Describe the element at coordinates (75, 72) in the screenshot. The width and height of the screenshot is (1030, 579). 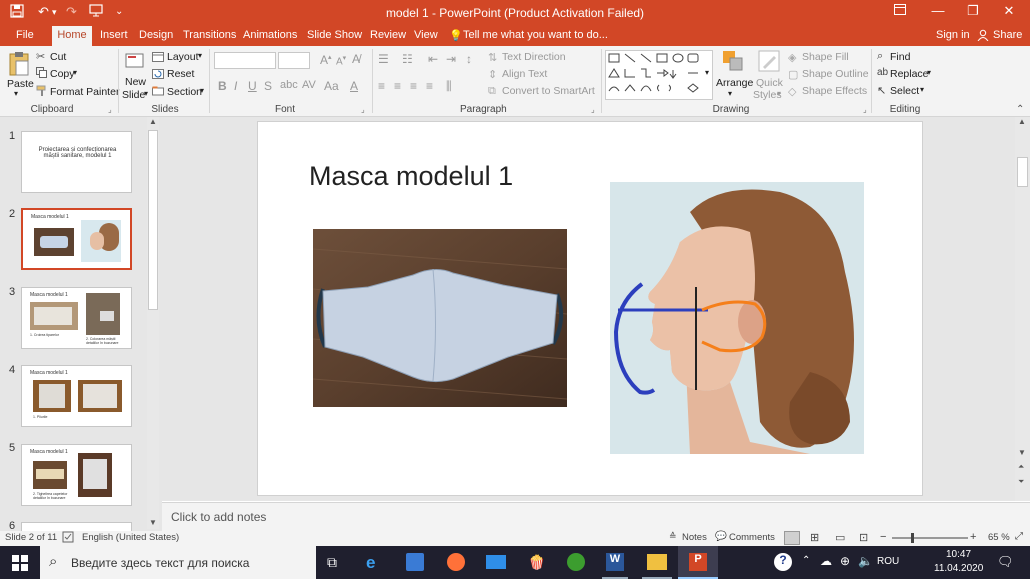
I see `copy-dropdown-icon: ▾` at that location.